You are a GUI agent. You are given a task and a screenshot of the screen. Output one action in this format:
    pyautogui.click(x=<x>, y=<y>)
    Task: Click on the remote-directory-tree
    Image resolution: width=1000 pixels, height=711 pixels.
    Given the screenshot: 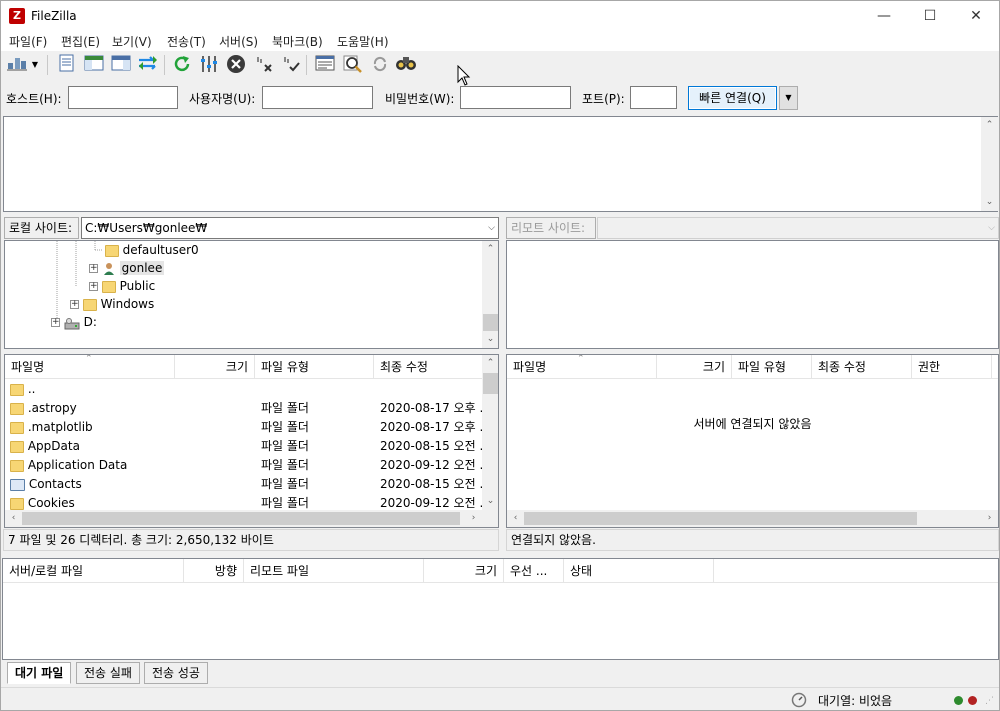 What is the action you would take?
    pyautogui.click(x=752, y=294)
    